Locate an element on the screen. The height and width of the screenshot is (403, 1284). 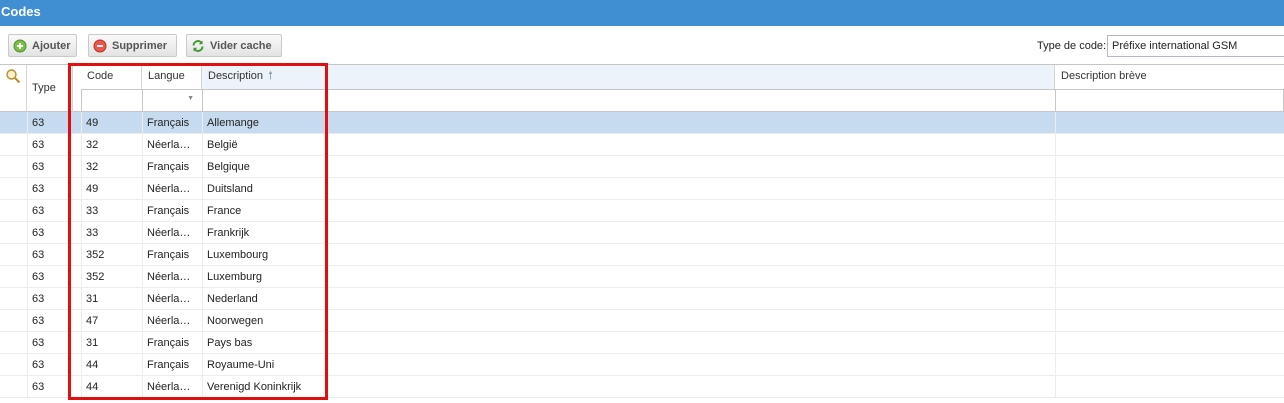
window-title: Codes is located at coordinates (21, 11).